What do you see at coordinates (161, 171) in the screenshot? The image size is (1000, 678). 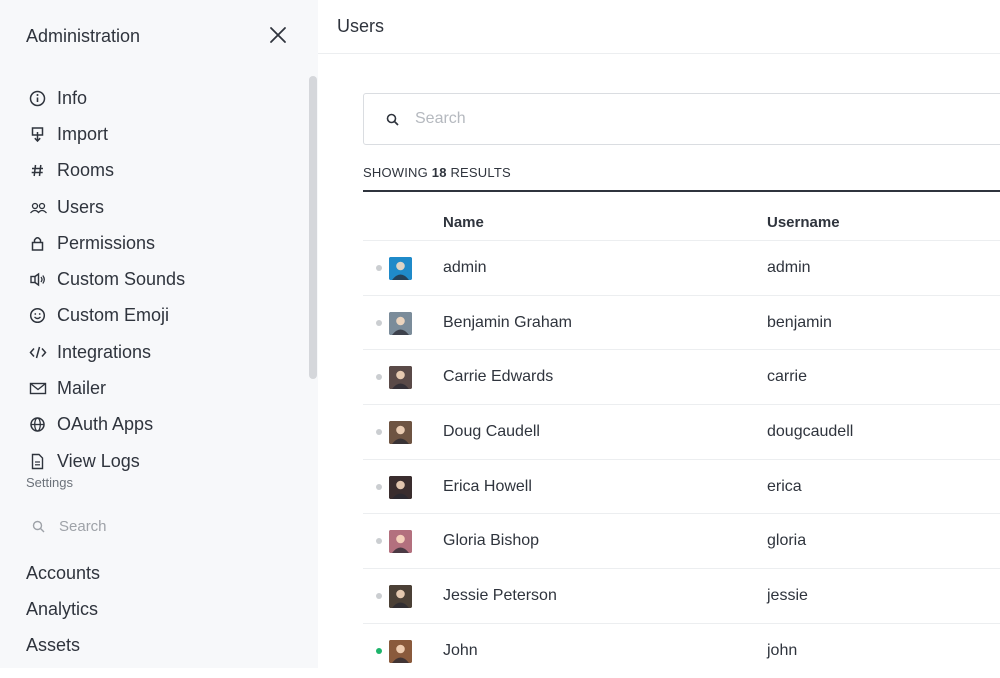 I see `sidebar-item-rooms: Rooms` at bounding box center [161, 171].